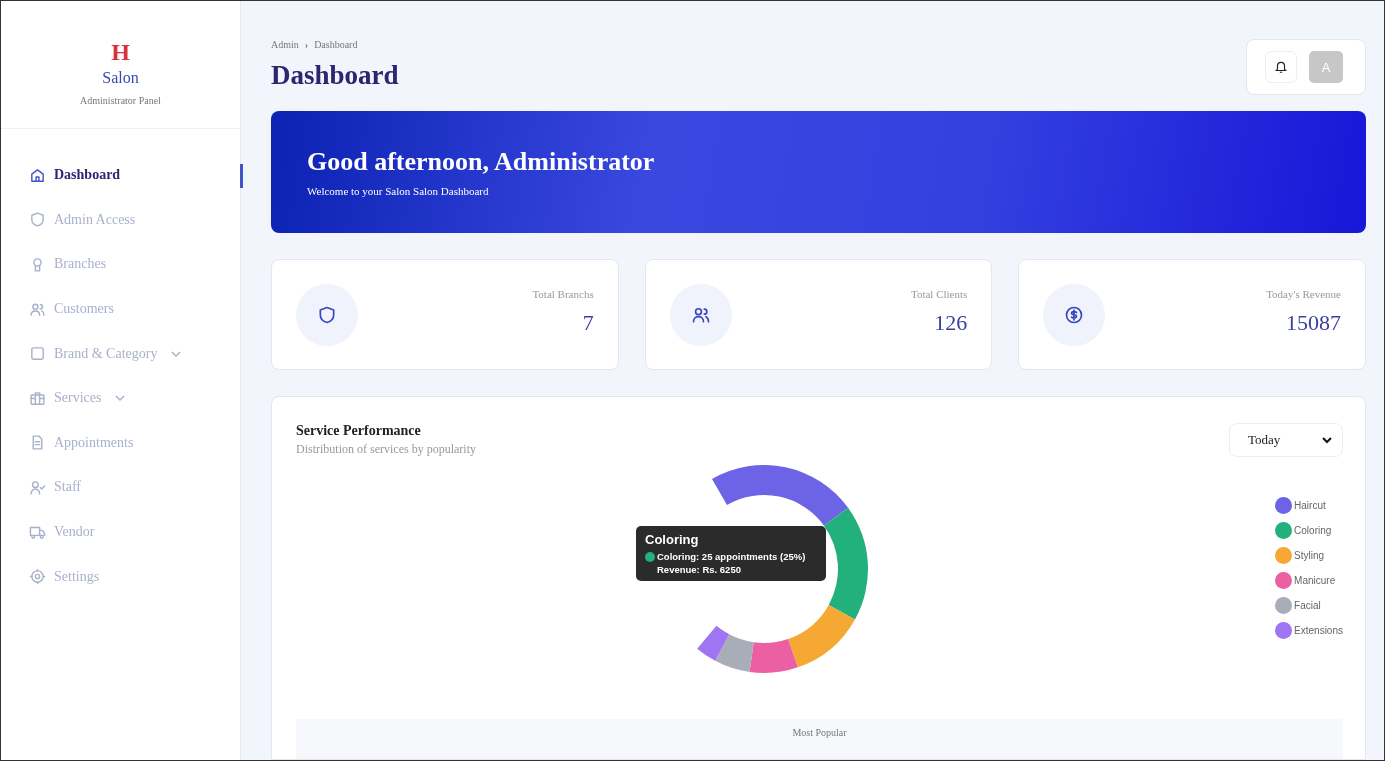 This screenshot has width=1385, height=761. I want to click on bell-icon, so click(1281, 67).